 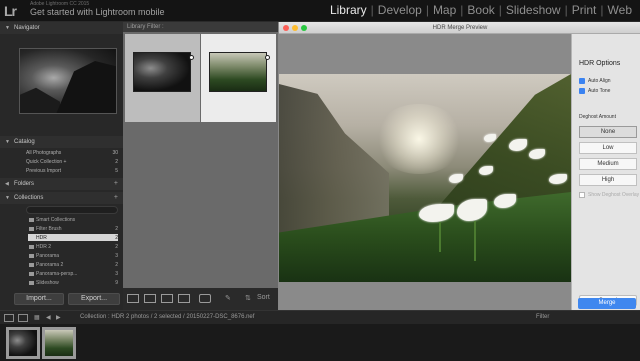 I want to click on collection-item-hdr-2: HDR 2 2, so click(x=77, y=246).